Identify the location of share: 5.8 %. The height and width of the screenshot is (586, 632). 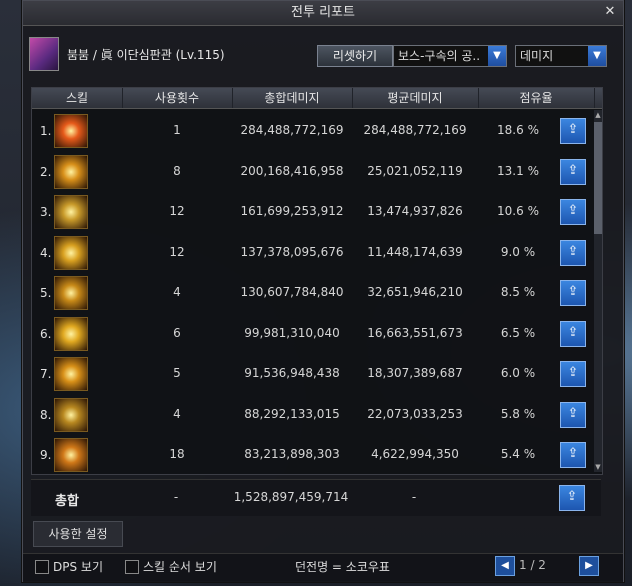
(518, 413).